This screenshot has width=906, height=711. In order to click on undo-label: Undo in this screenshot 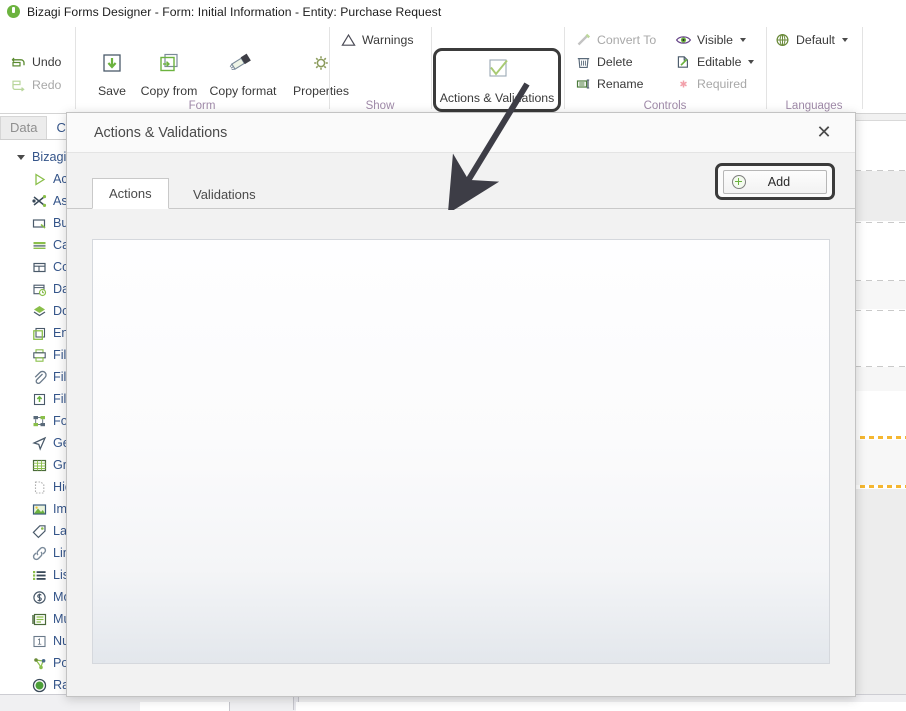, I will do `click(47, 62)`.